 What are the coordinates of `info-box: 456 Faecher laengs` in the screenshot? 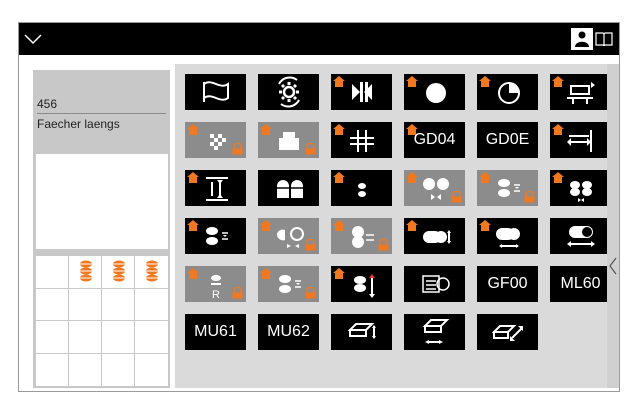 It's located at (101, 112).